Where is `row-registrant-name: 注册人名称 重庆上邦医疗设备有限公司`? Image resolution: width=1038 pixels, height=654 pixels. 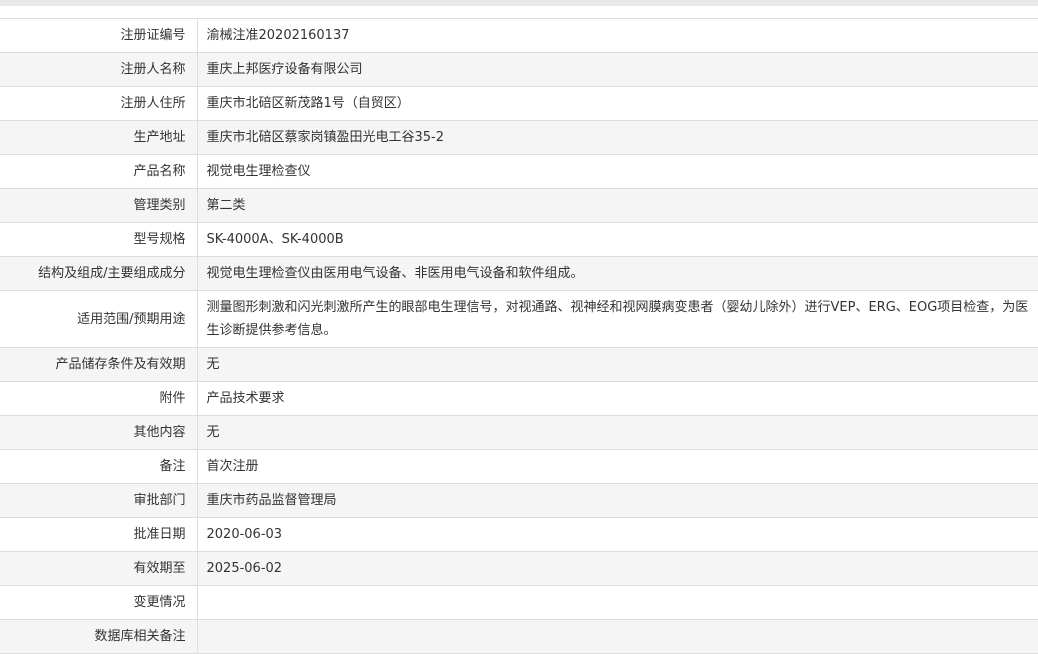
row-registrant-name: 注册人名称 重庆上邦医疗设备有限公司 is located at coordinates (519, 69).